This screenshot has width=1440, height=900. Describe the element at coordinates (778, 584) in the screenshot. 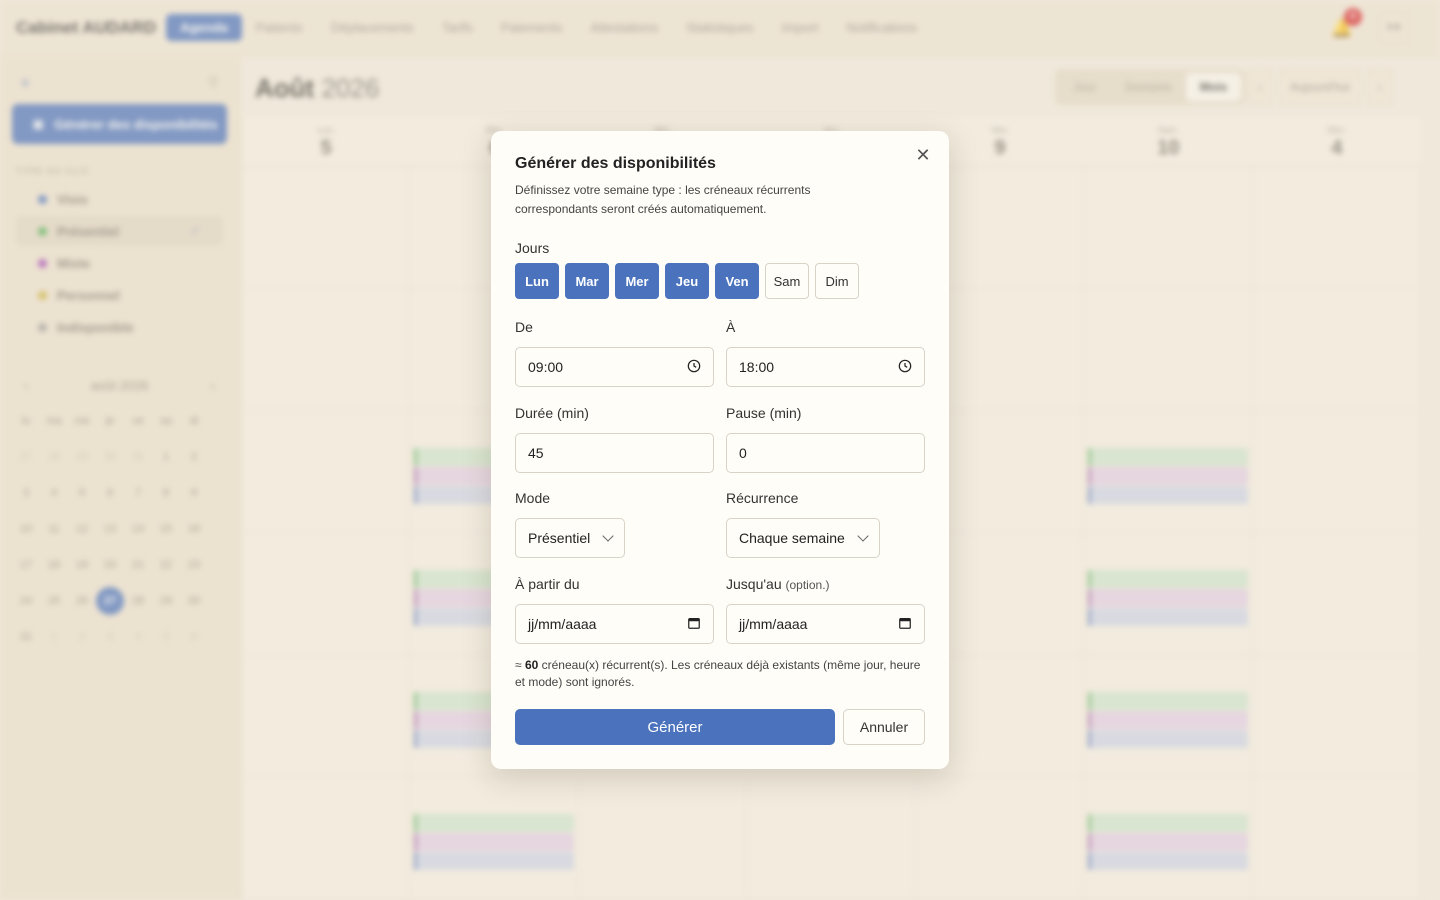

I see `end-date-label: Jusqu'au (option.)` at that location.